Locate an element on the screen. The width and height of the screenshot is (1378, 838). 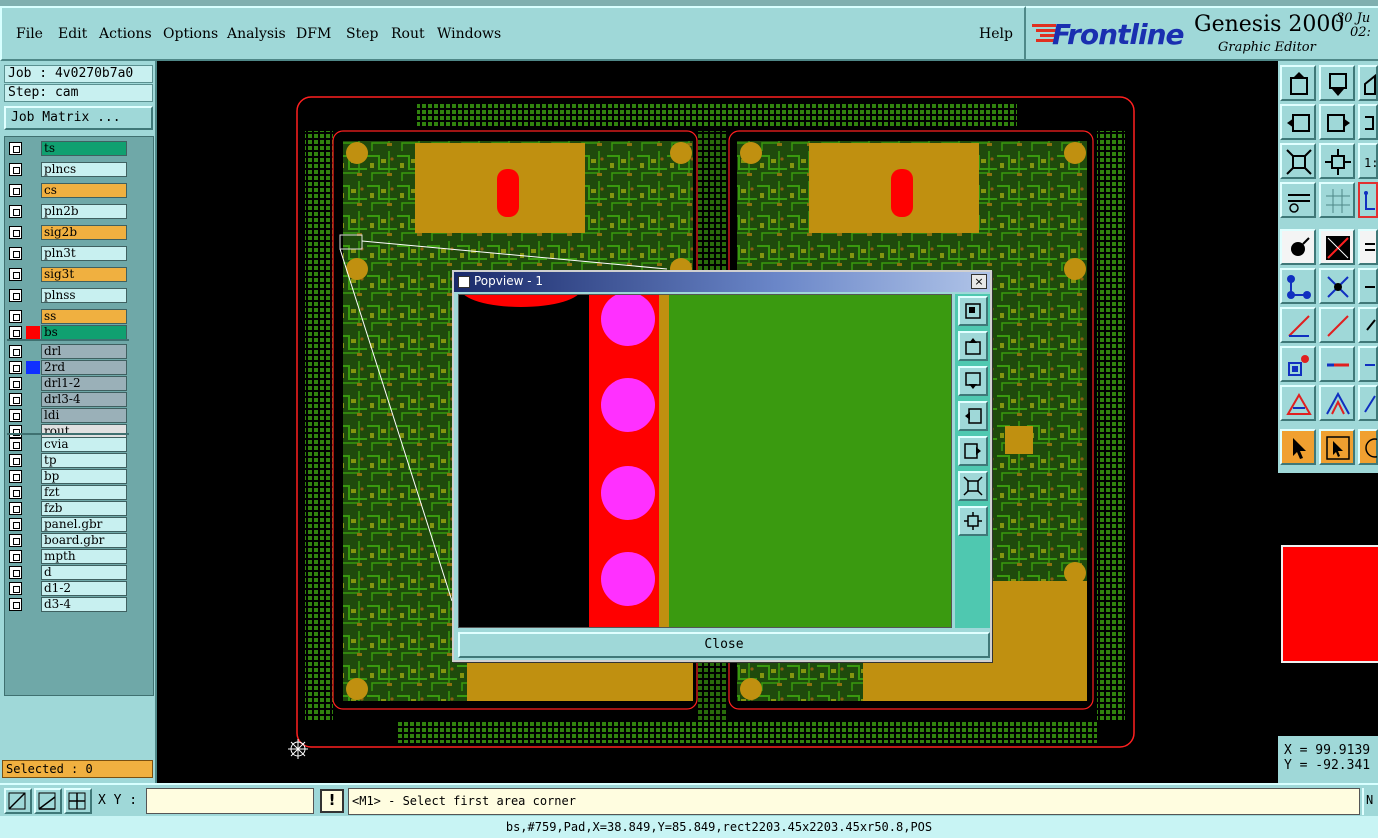
layer-name: fzt is located at coordinates (84, 492).